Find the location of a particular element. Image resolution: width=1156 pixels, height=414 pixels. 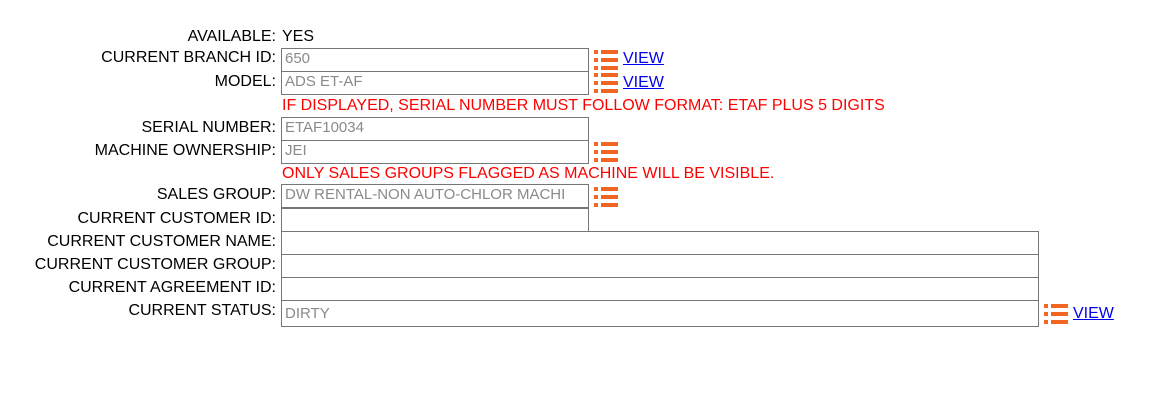

model-field: ADS ET-AF is located at coordinates (435, 83).